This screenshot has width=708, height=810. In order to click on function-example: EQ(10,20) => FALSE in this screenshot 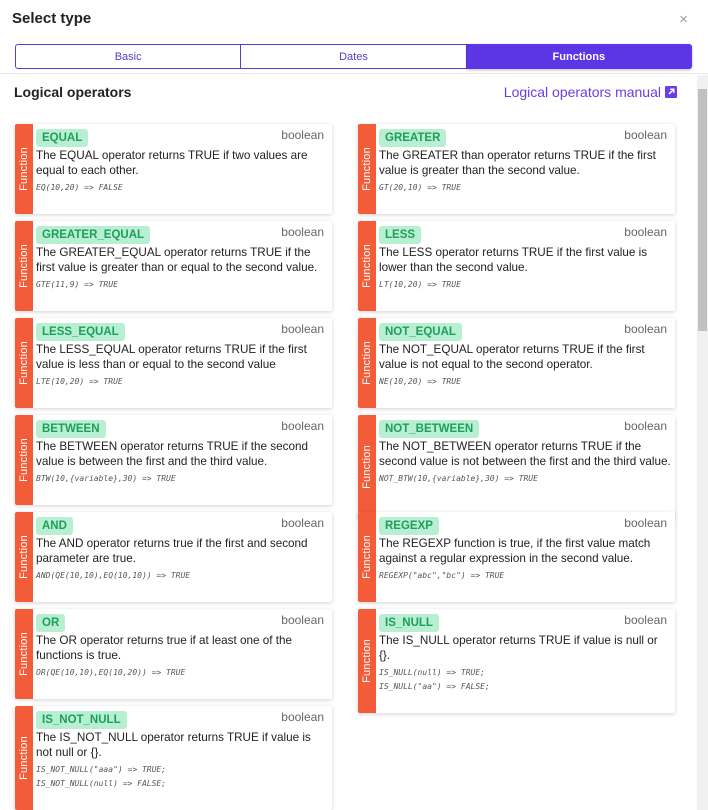, I will do `click(79, 187)`.